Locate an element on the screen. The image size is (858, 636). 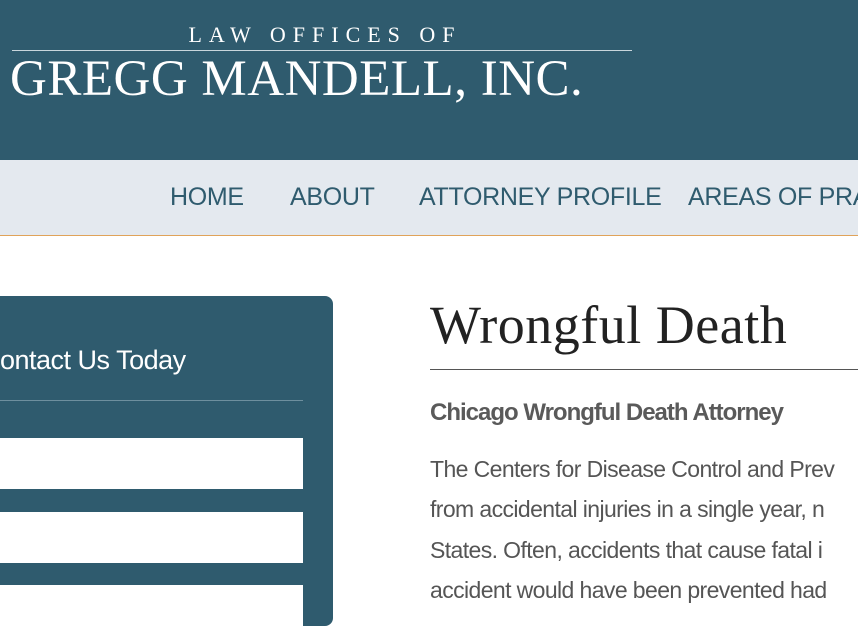
nav-item-about: ABOUT is located at coordinates (332, 197).